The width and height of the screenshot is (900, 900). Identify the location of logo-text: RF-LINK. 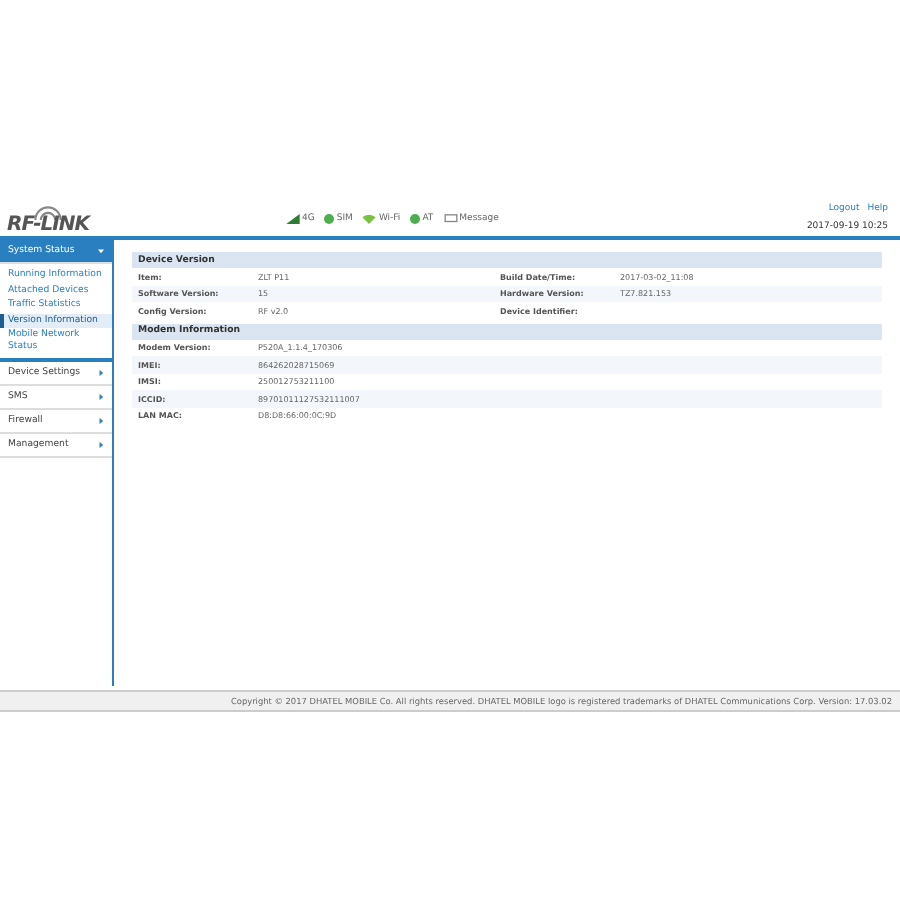
(48, 225).